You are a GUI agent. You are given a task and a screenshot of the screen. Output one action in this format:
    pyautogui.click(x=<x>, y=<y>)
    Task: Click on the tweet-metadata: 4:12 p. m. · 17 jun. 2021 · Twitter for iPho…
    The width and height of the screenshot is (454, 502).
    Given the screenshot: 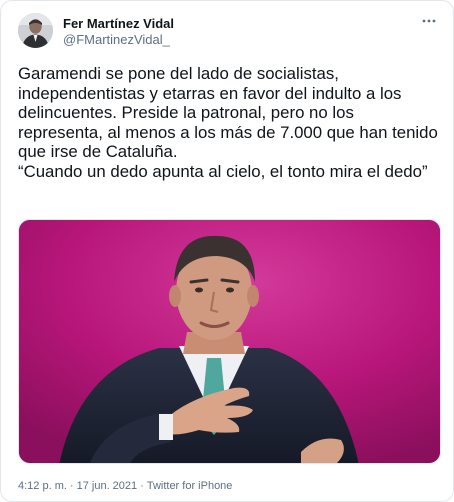 What is the action you would take?
    pyautogui.click(x=125, y=486)
    